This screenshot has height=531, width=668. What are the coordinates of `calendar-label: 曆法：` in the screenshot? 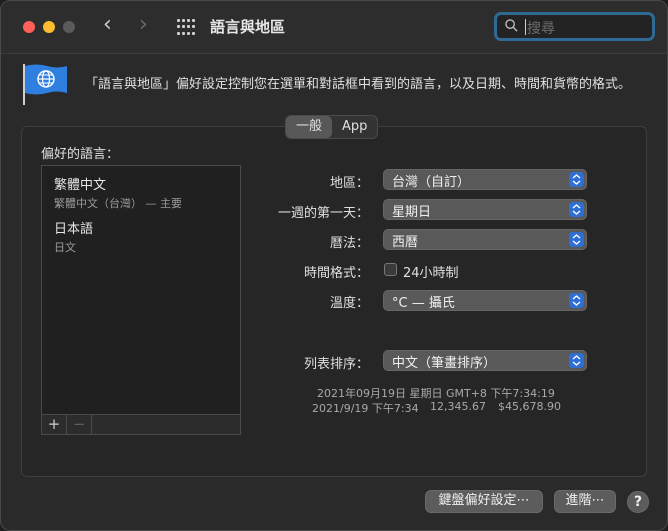 It's located at (349, 243).